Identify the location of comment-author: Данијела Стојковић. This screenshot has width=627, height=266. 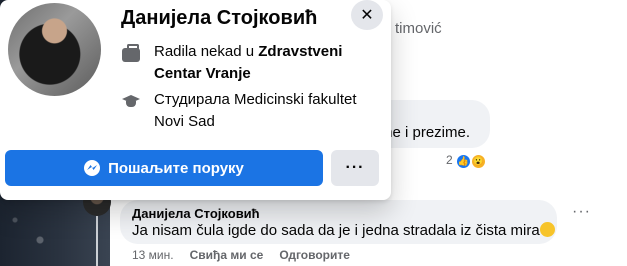
(338, 213).